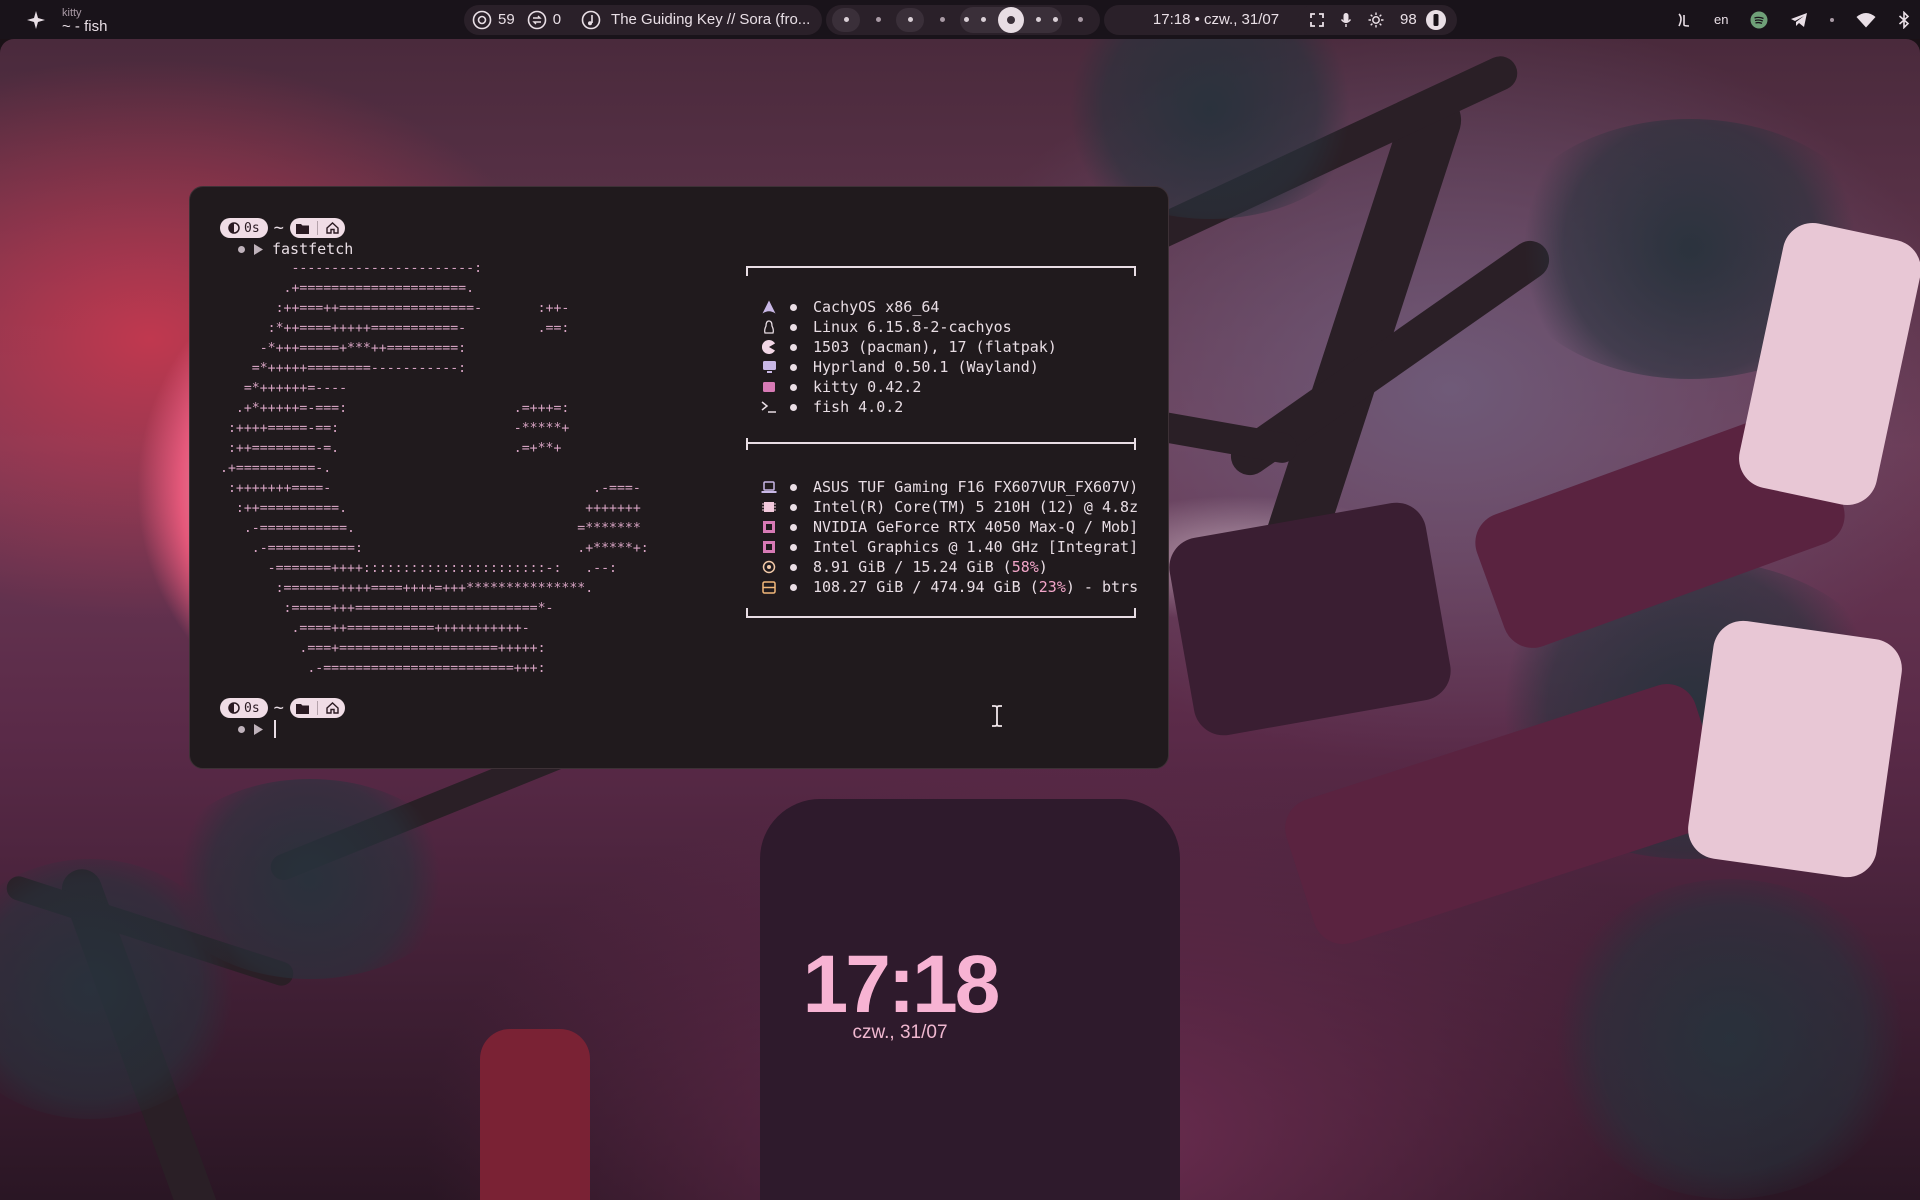 Image resolution: width=1920 pixels, height=1200 pixels. What do you see at coordinates (317, 228) in the screenshot?
I see `directory-badge` at bounding box center [317, 228].